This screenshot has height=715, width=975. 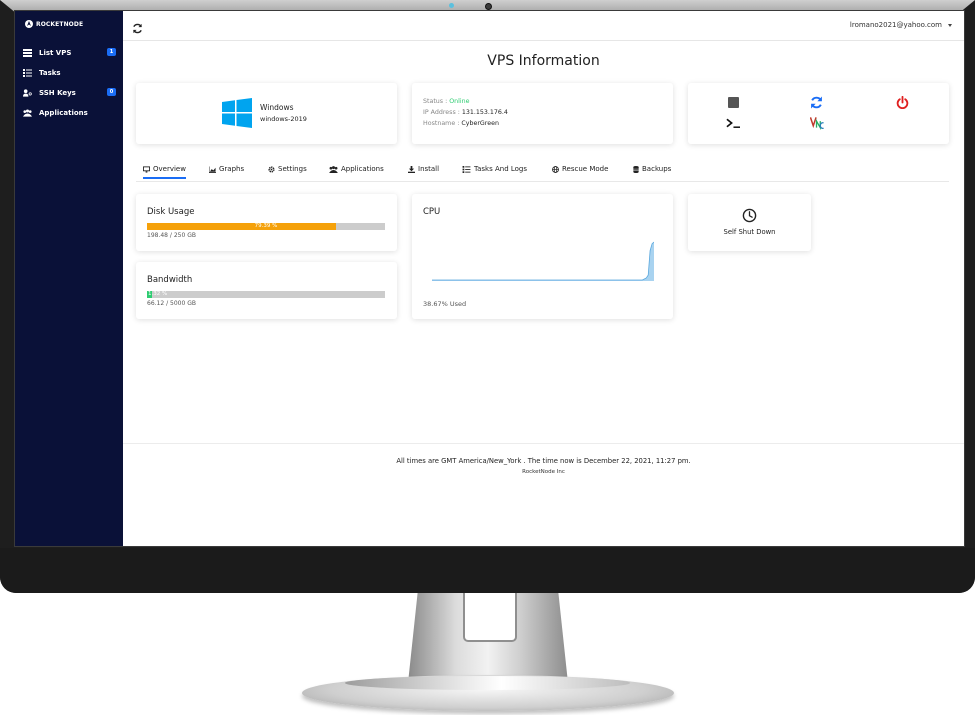 I want to click on page-title: VPS Information, so click(x=543, y=61).